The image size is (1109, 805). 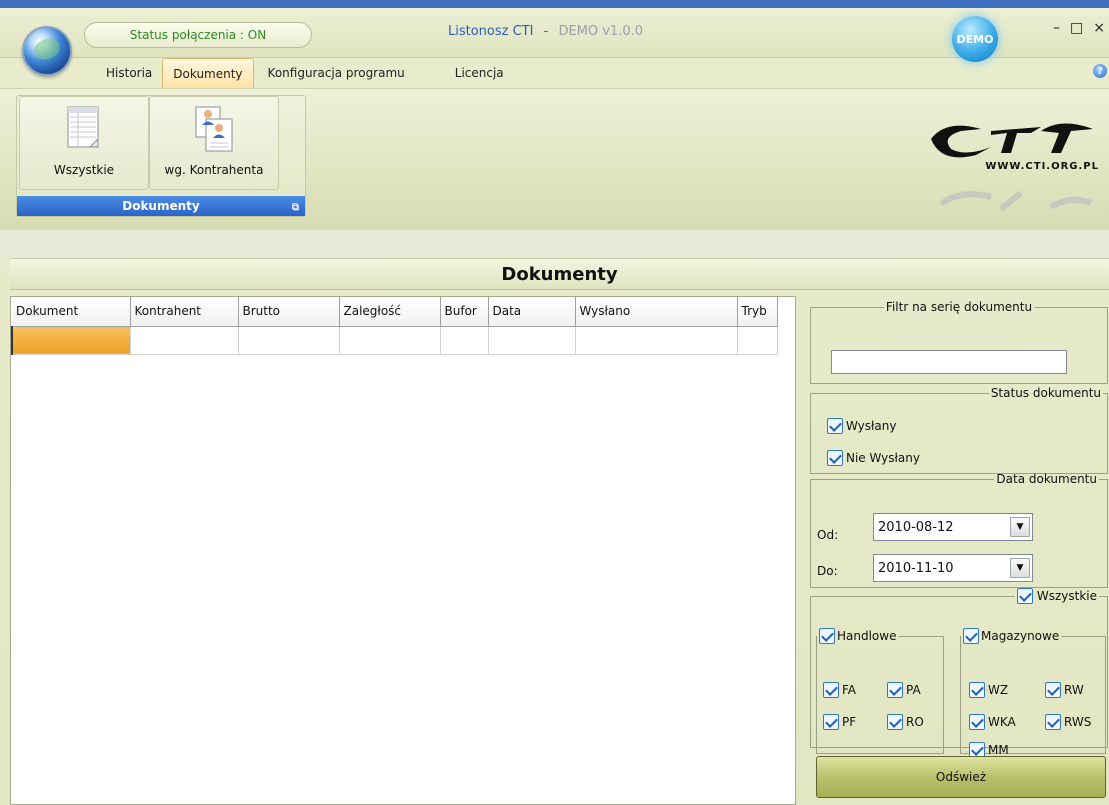 I want to click on type-wka-checkbox: WKA, so click(x=992, y=722).